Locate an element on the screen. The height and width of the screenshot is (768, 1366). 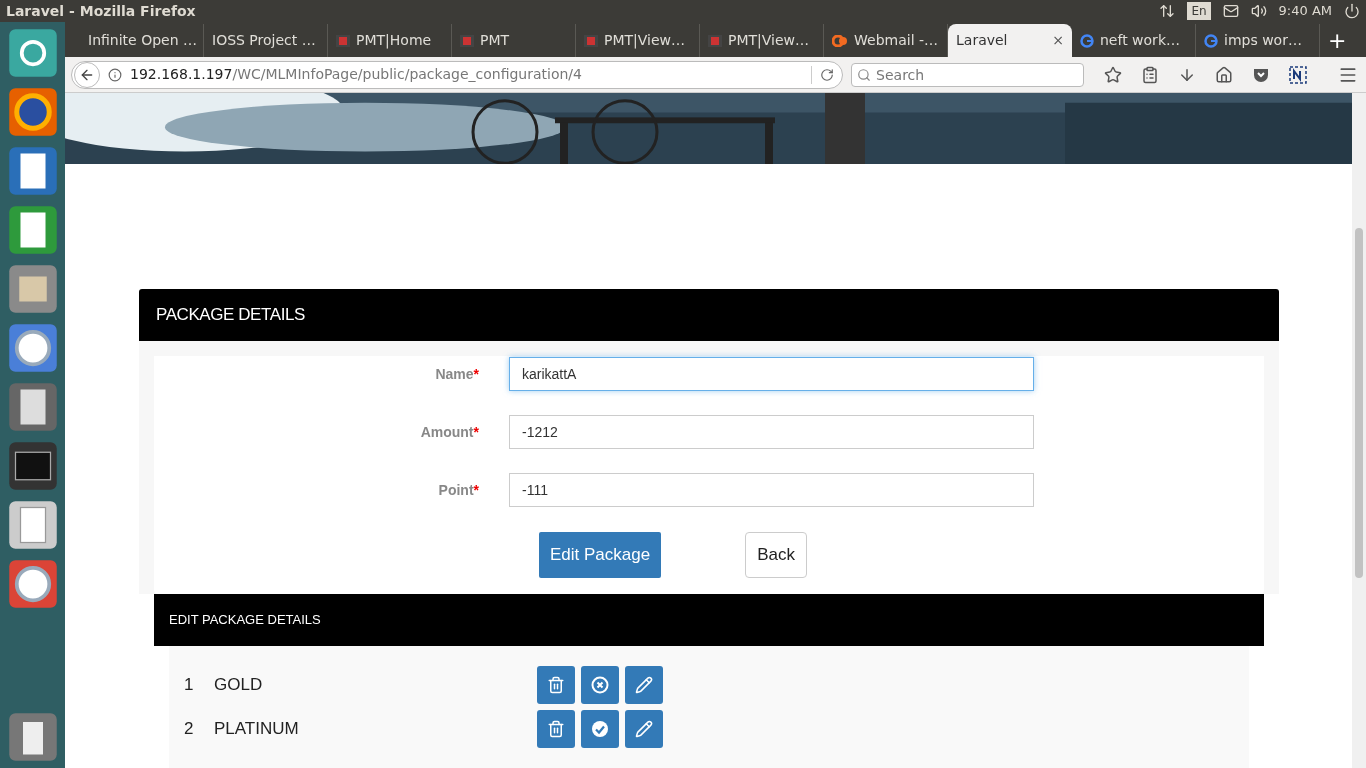
package-name: GOLD is located at coordinates (239, 685).